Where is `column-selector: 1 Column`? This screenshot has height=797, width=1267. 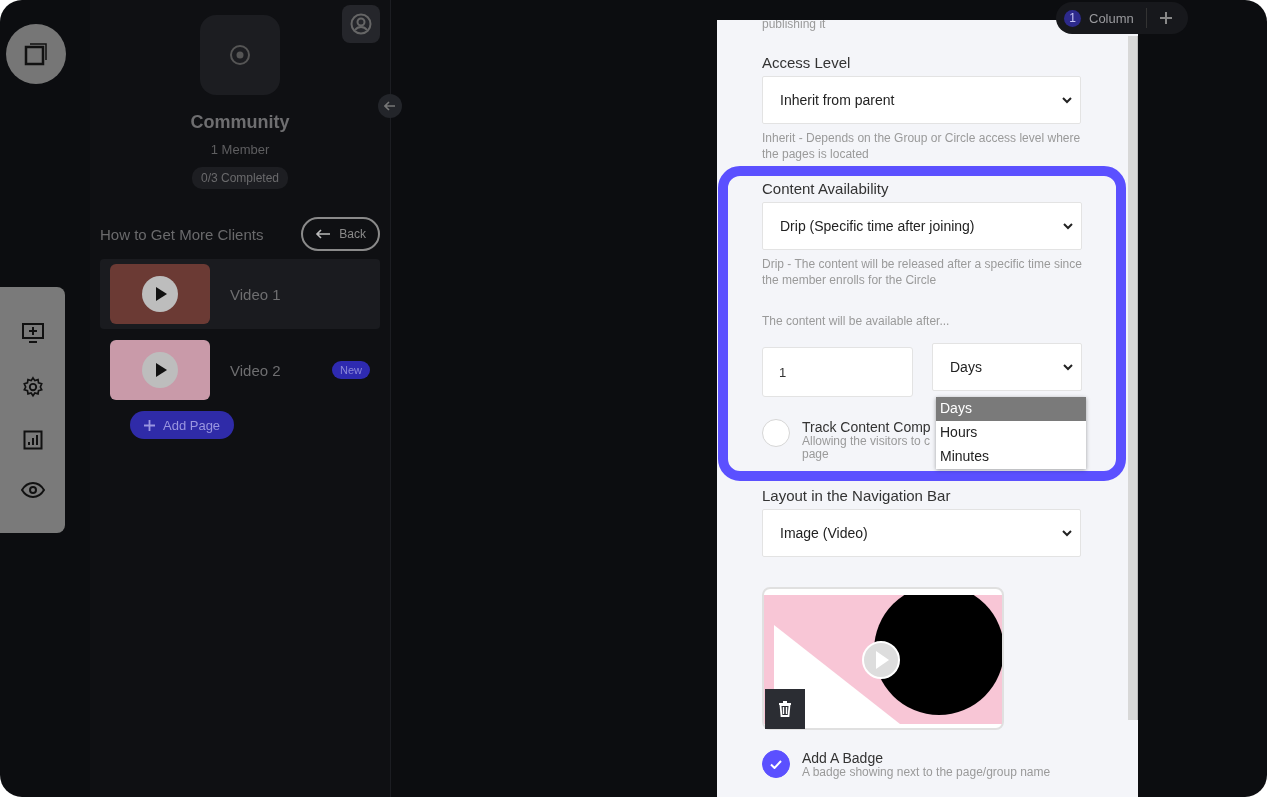 column-selector: 1 Column is located at coordinates (1122, 18).